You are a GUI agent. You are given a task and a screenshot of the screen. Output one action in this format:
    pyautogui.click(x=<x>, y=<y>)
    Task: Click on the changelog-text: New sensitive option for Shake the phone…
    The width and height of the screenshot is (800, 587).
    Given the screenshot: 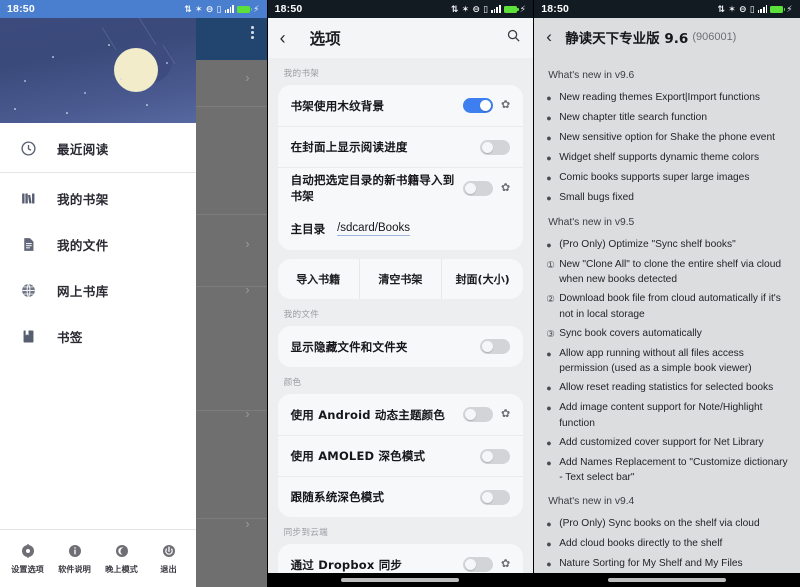 What is the action you would take?
    pyautogui.click(x=667, y=137)
    